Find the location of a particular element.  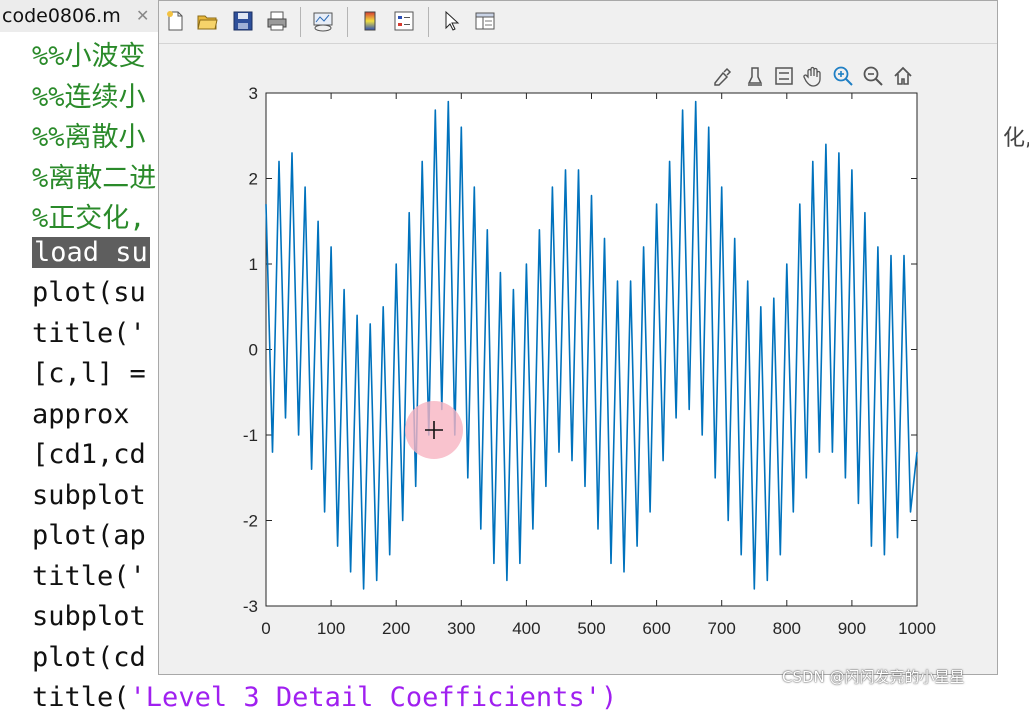

y-tick-label: -2 is located at coordinates (250, 521).